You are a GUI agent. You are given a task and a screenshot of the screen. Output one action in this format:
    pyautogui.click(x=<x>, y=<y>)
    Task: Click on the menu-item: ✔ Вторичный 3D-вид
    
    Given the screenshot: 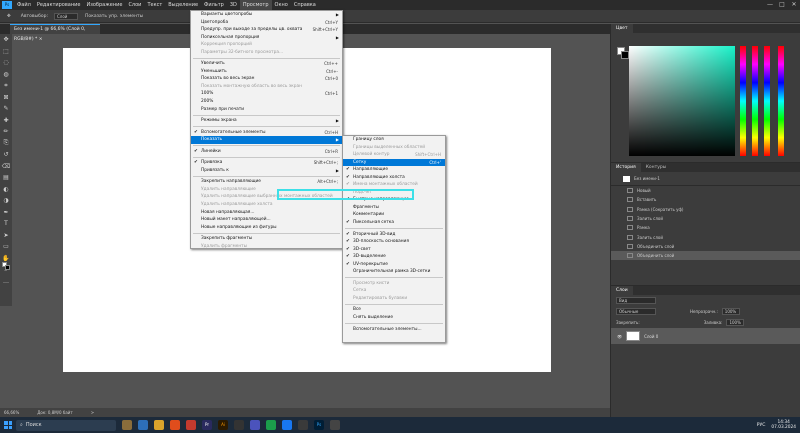 What is the action you would take?
    pyautogui.click(x=394, y=235)
    